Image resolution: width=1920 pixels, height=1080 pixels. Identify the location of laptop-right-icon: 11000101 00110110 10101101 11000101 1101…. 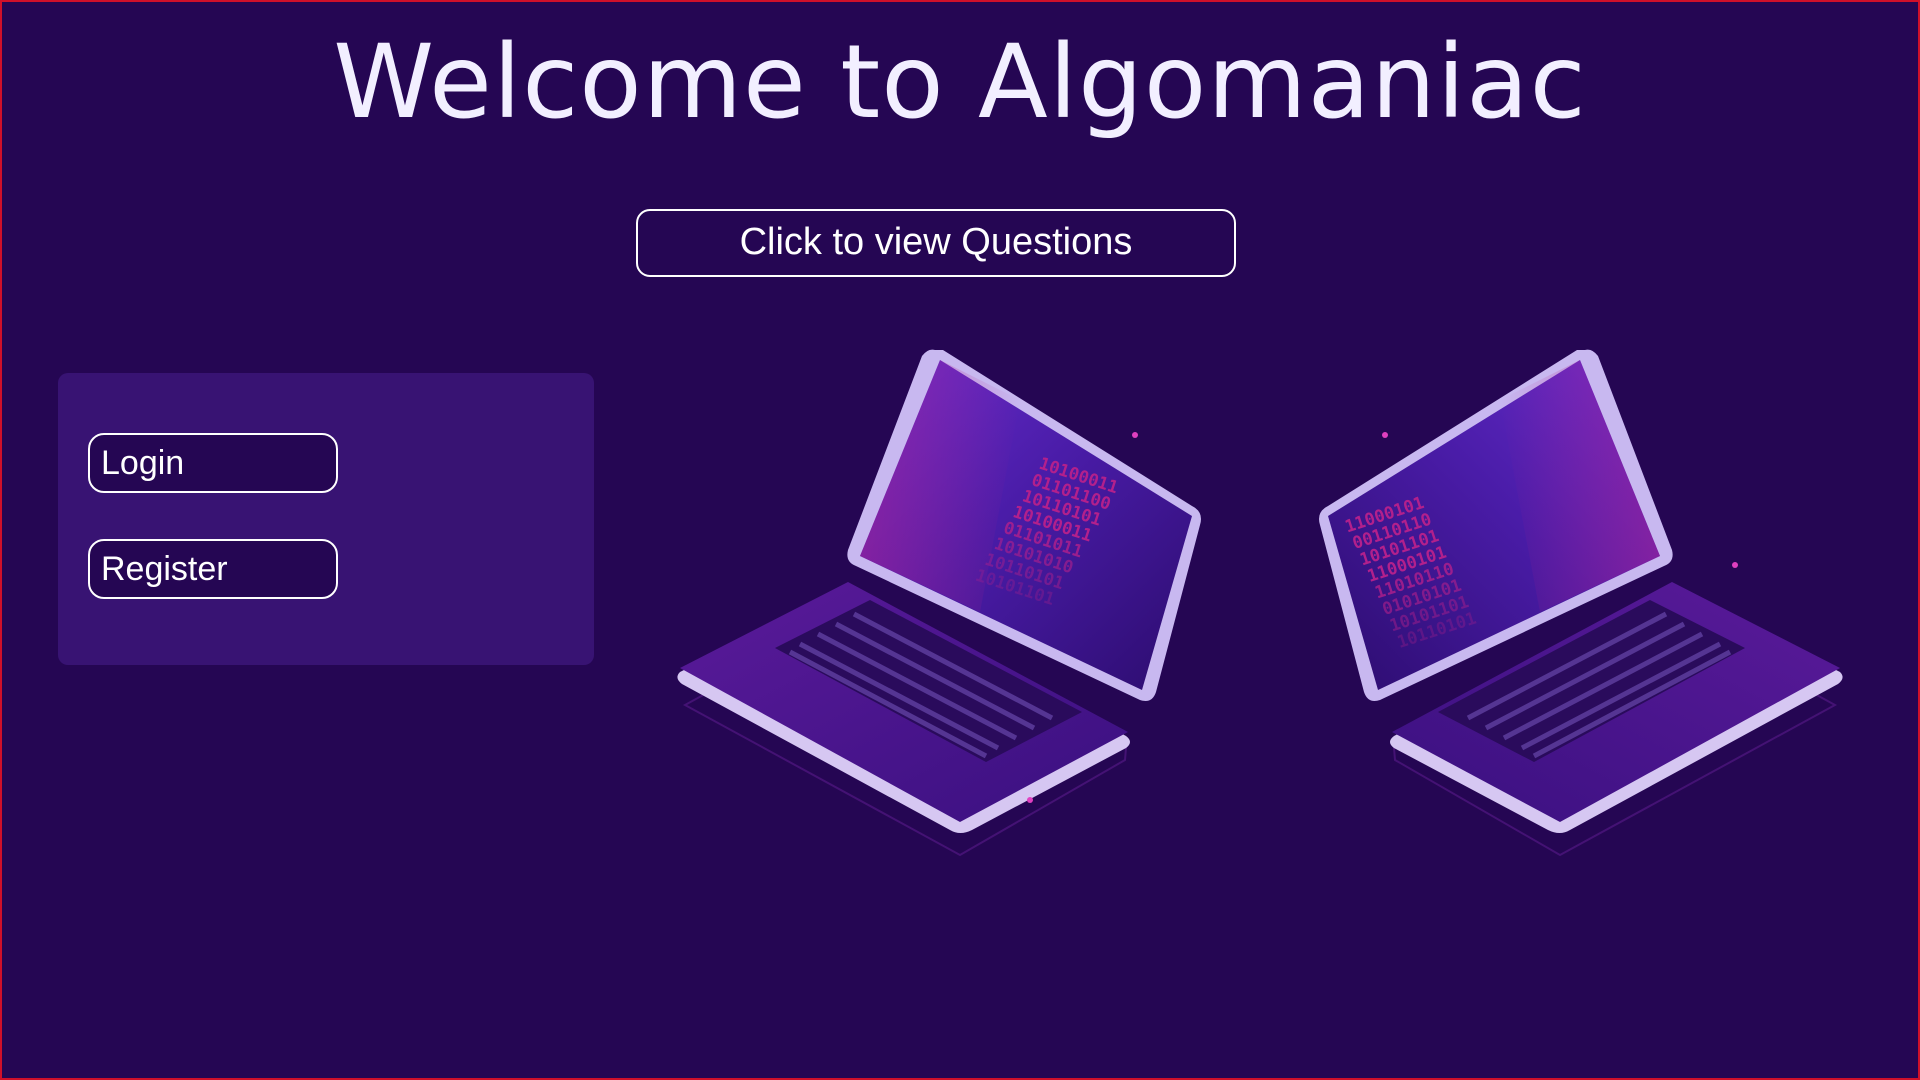
(1581, 603).